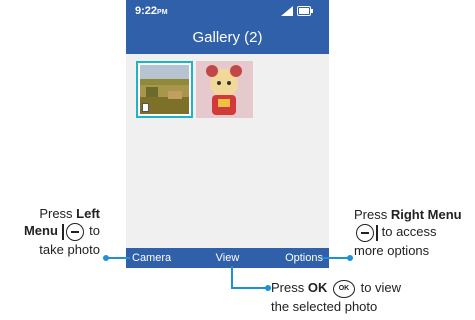  I want to click on callout-ok: Press OK OK to view the selected photo, so click(336, 296).